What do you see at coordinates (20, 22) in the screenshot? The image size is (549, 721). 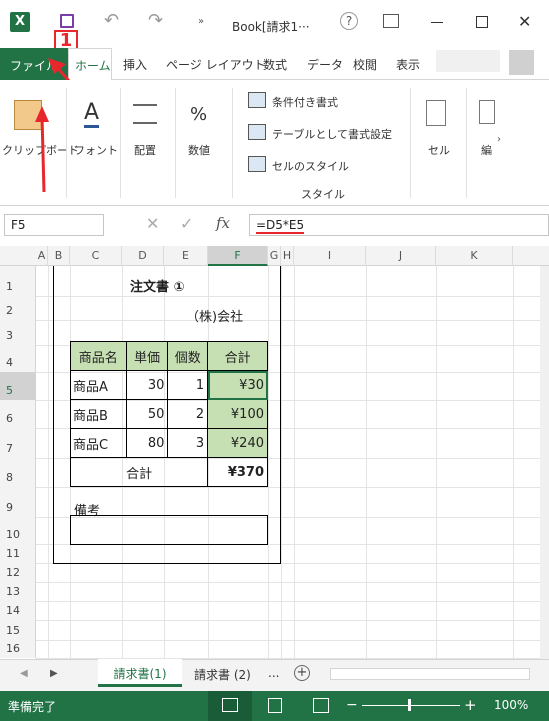 I see `excel-logo-icon: X` at bounding box center [20, 22].